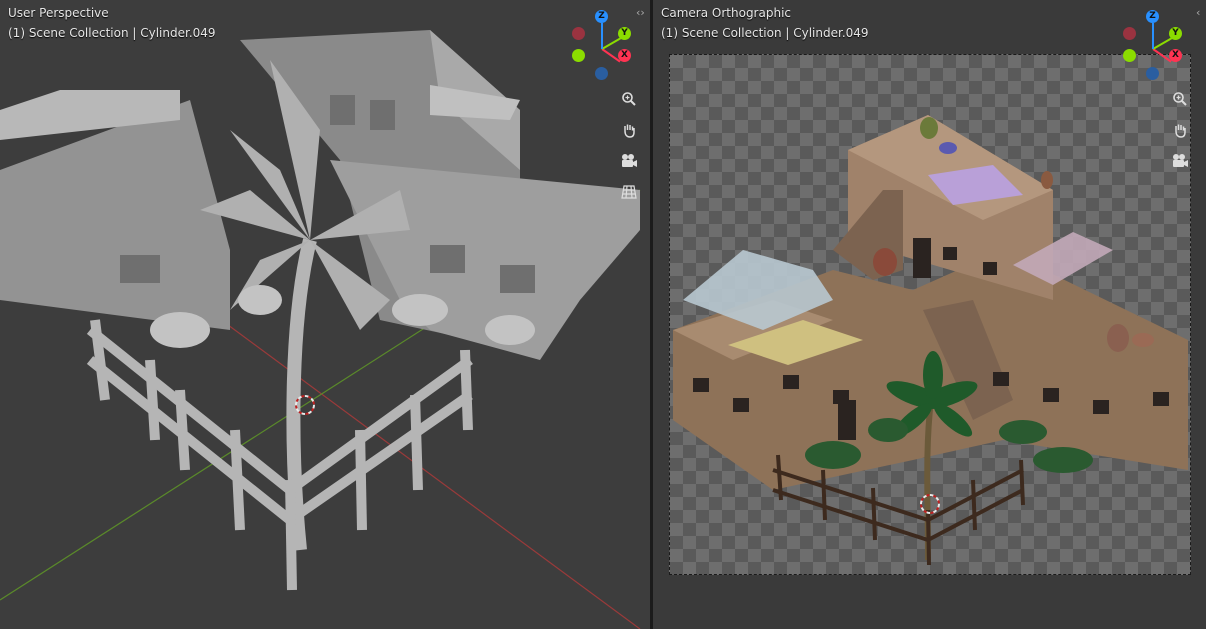 Image resolution: width=1206 pixels, height=629 pixels. Describe the element at coordinates (765, 33) in the screenshot. I see `collection-info-camera: (1) Scene Collection | Cylinder.049` at that location.